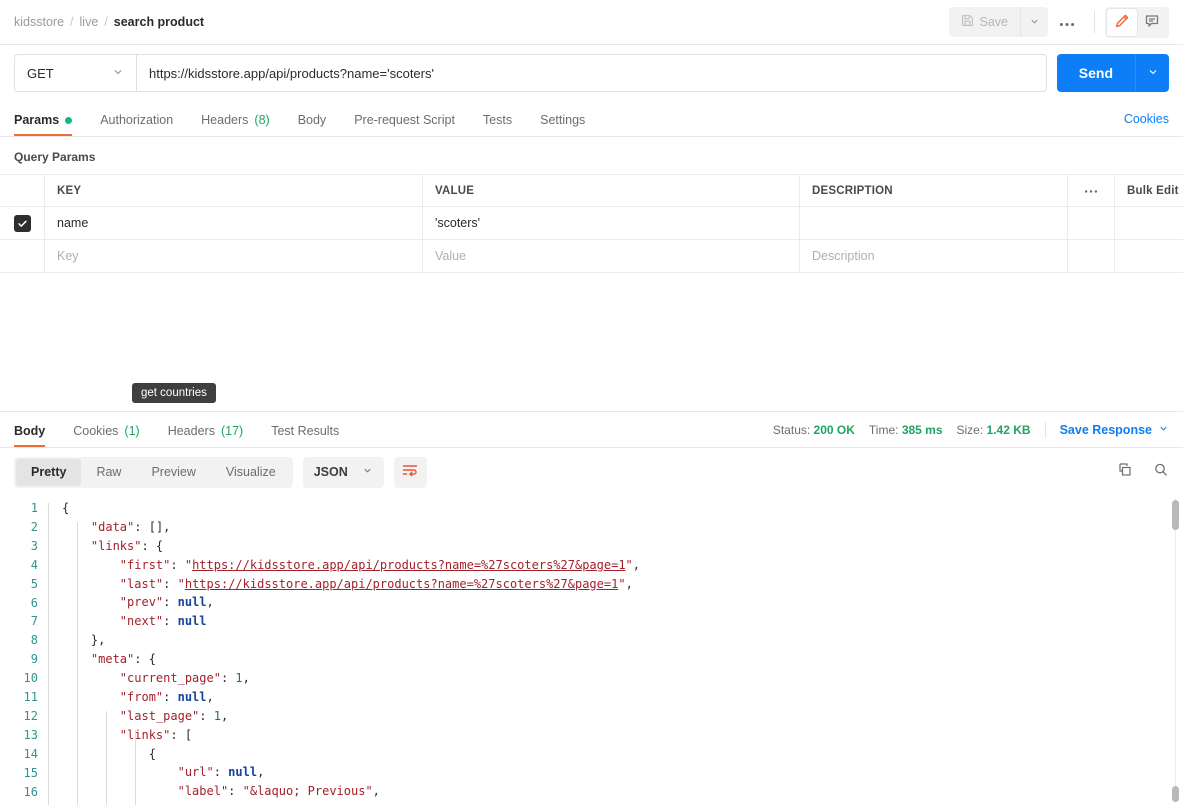 Image resolution: width=1183 pixels, height=808 pixels. I want to click on json-token-p: ,, so click(210, 602).